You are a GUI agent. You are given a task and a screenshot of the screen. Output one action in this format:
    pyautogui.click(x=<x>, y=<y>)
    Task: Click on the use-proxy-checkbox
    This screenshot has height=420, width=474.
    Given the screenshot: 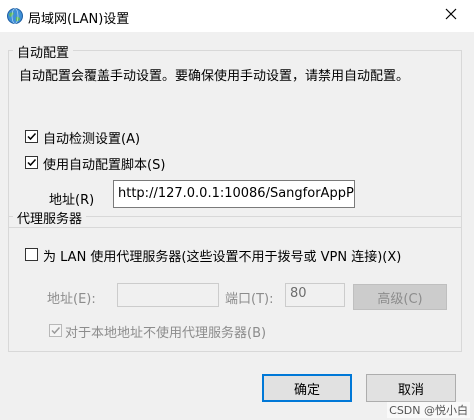 What is the action you would take?
    pyautogui.click(x=31, y=254)
    